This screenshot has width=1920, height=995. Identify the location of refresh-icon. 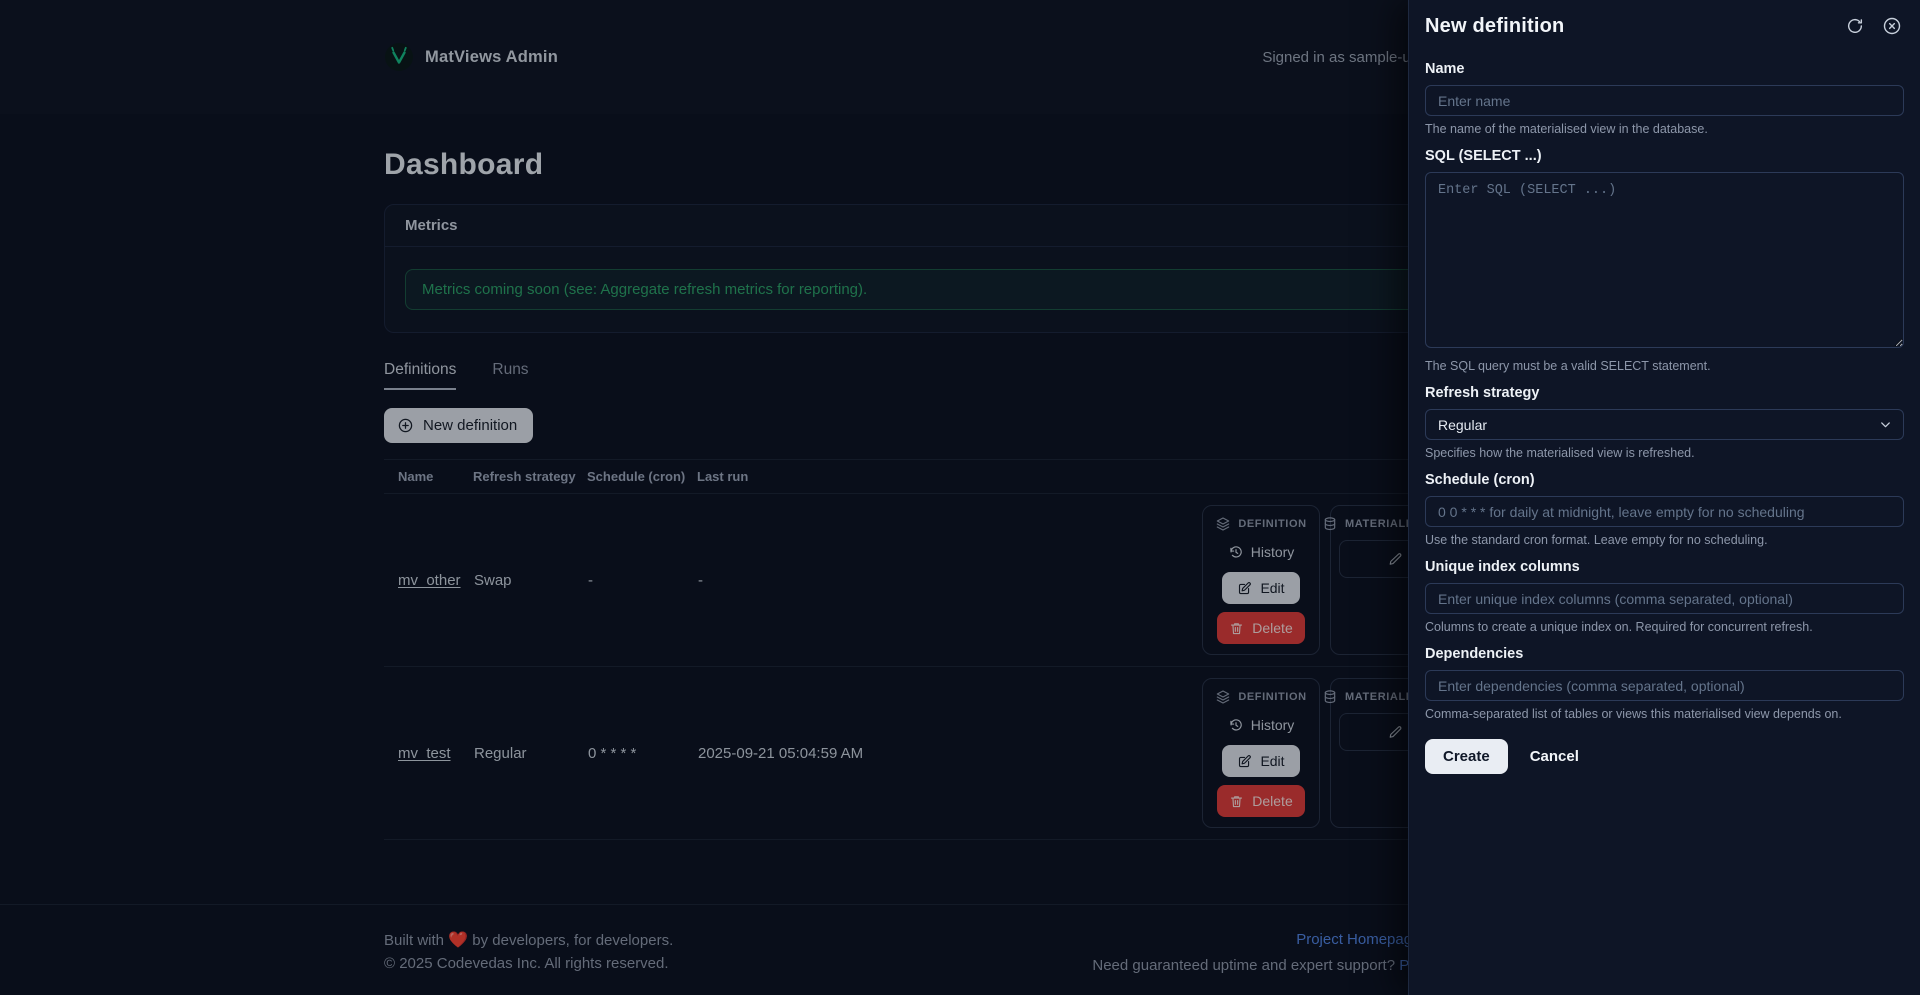
(1855, 25).